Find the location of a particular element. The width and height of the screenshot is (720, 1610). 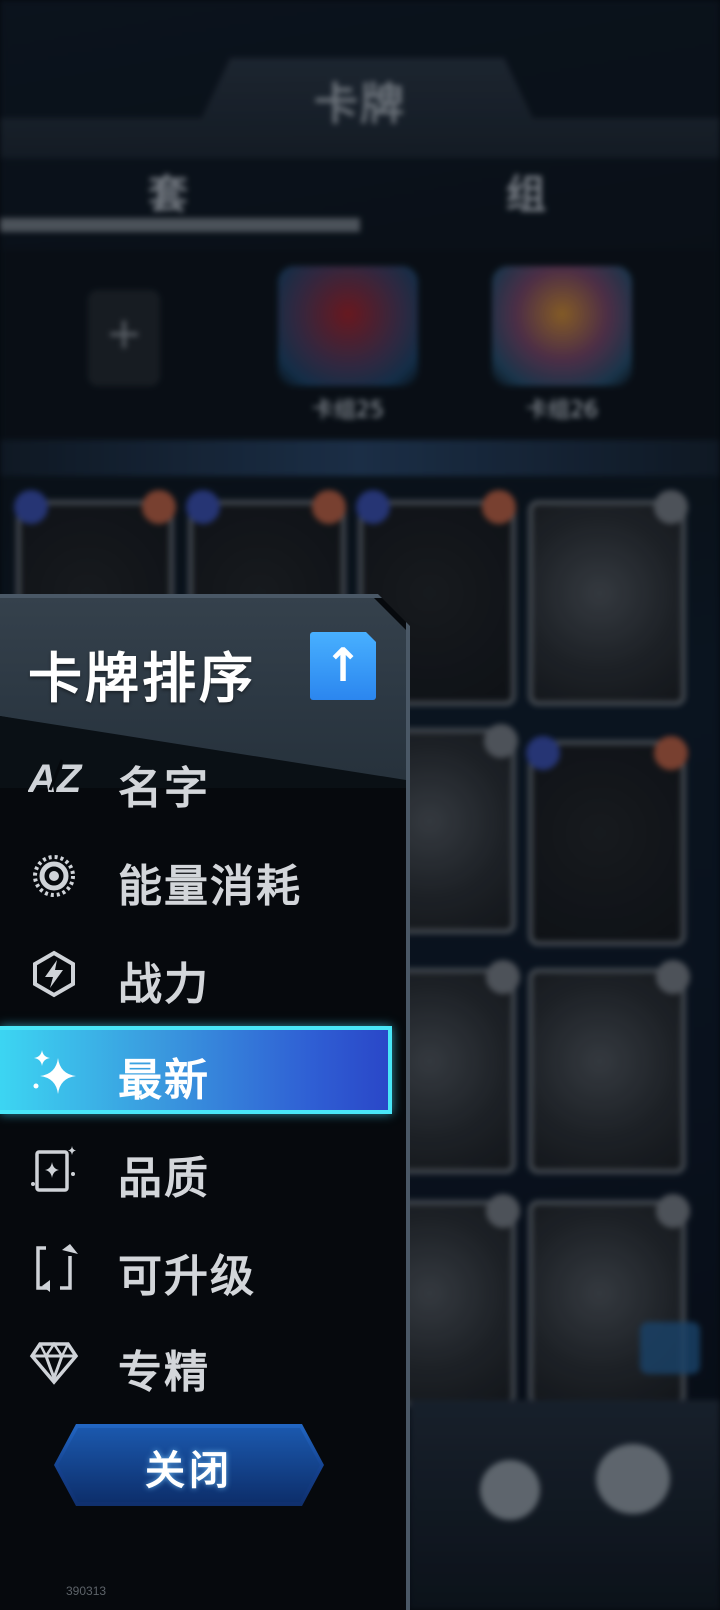

sort-option-upgradable: 可升级 is located at coordinates (203, 1266).